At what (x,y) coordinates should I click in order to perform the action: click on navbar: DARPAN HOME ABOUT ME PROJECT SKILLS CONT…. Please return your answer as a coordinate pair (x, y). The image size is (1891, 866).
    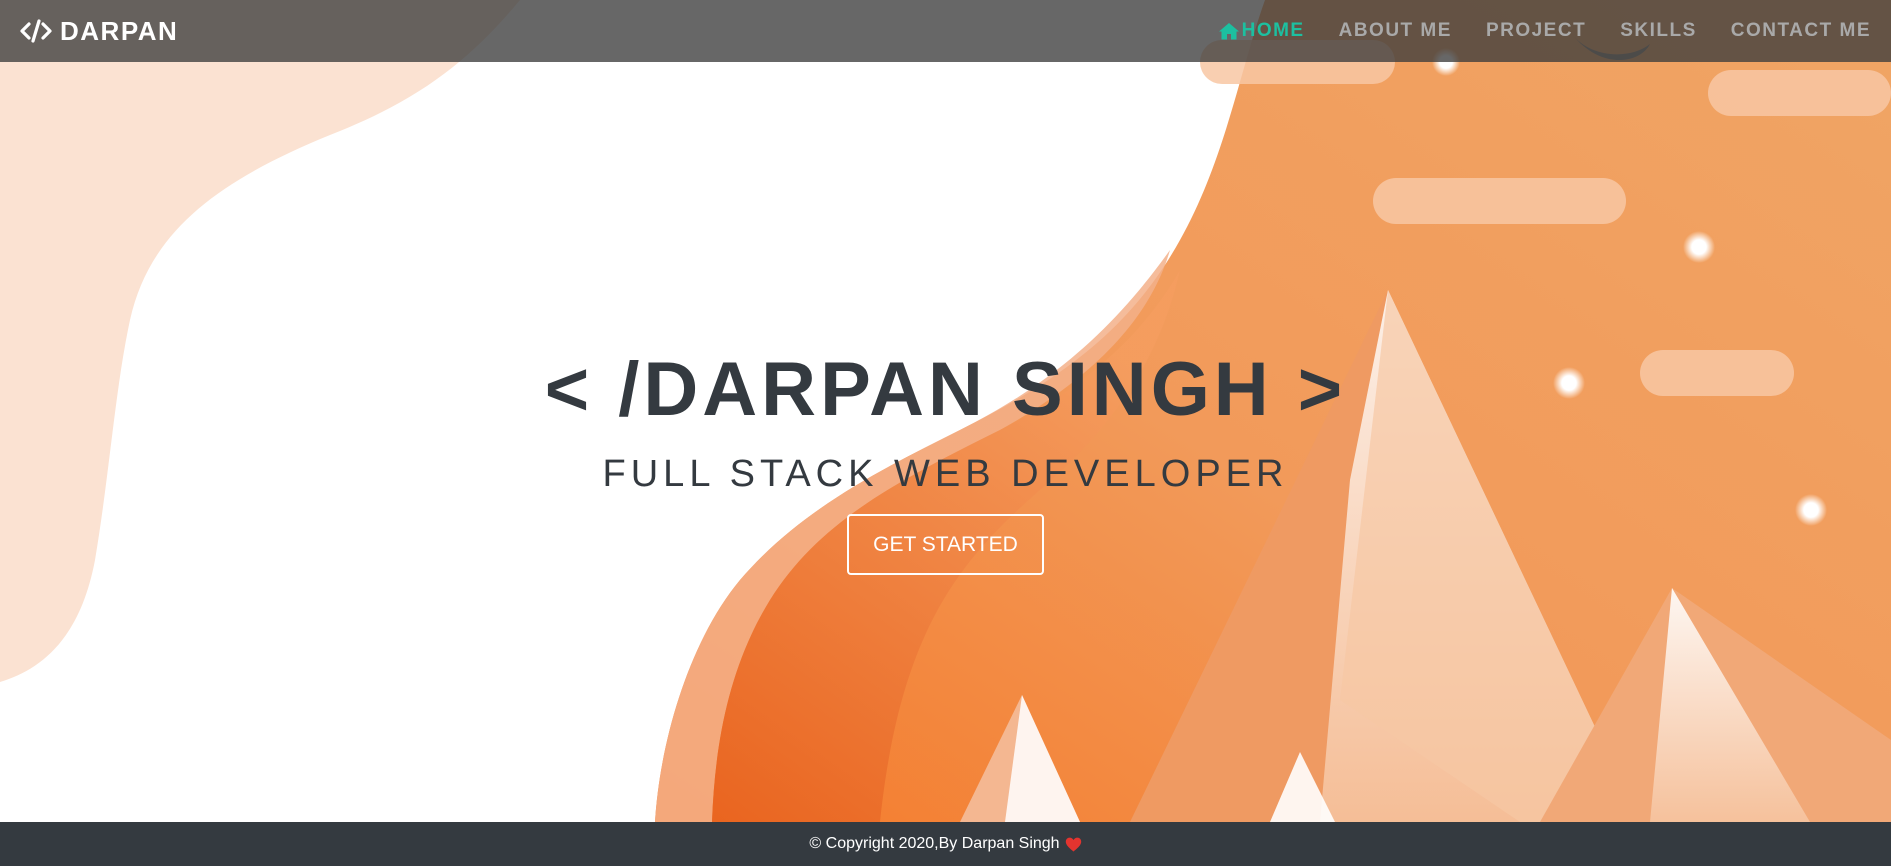
    Looking at the image, I should click on (945, 31).